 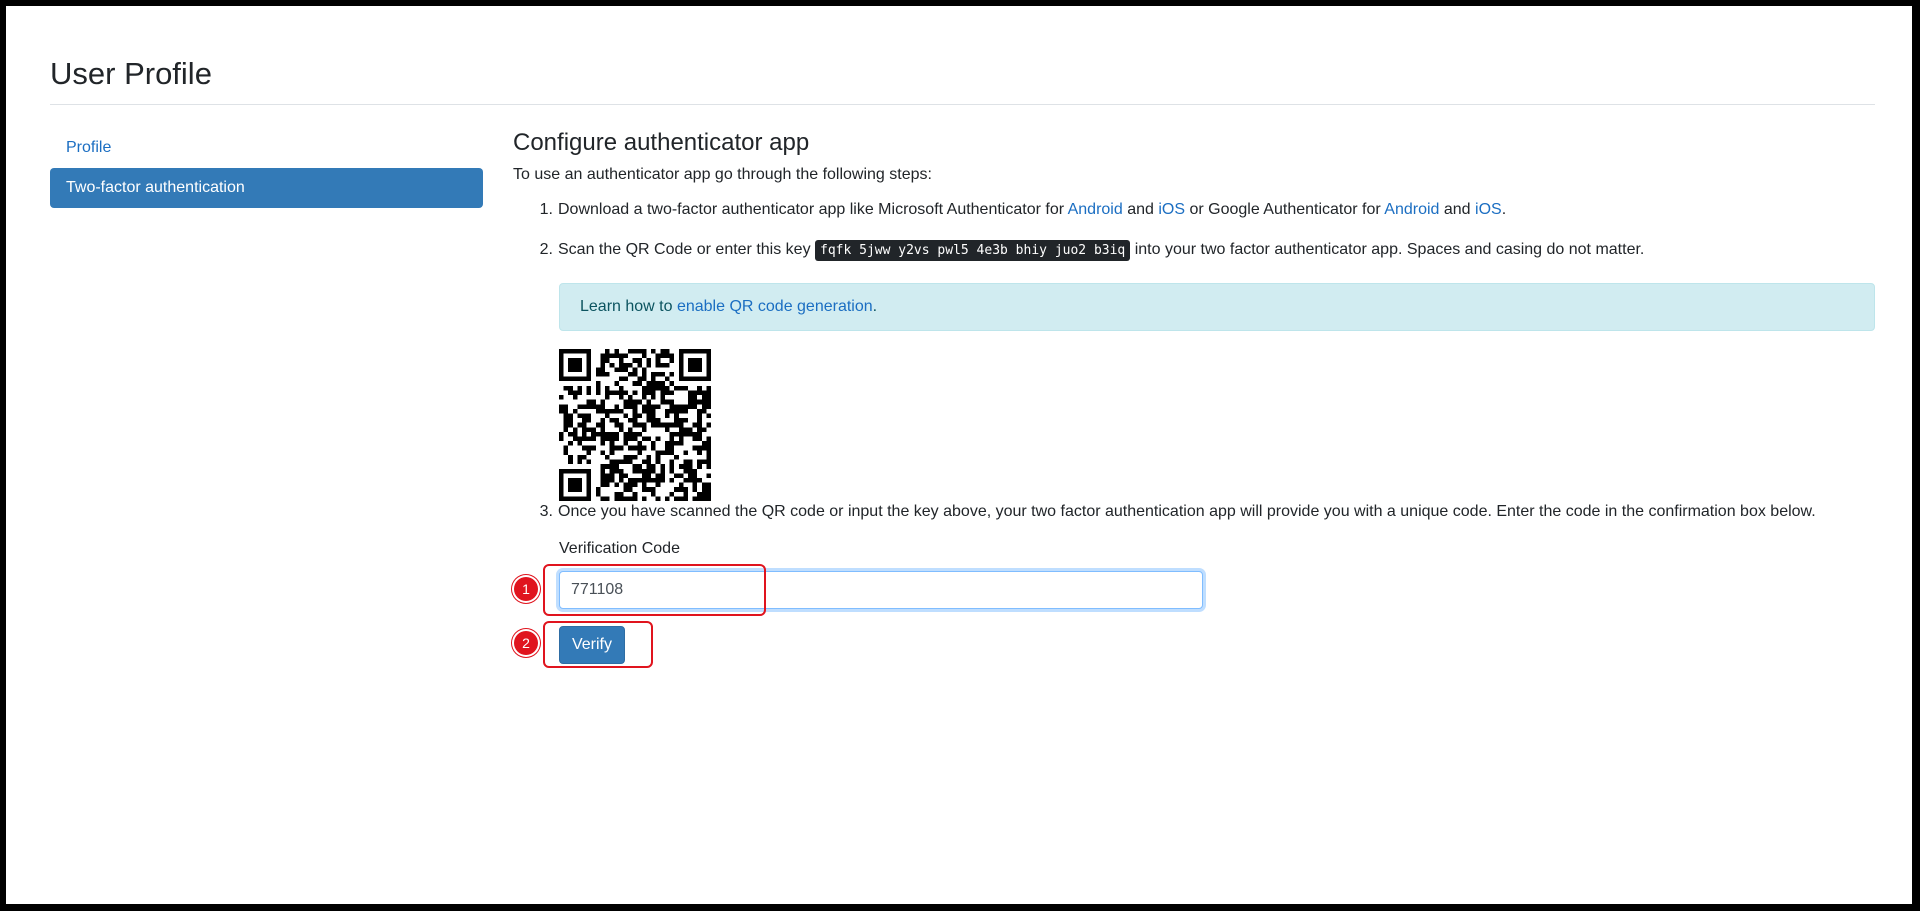 What do you see at coordinates (1171, 209) in the screenshot?
I see `link-ios-microsoft: iOS` at bounding box center [1171, 209].